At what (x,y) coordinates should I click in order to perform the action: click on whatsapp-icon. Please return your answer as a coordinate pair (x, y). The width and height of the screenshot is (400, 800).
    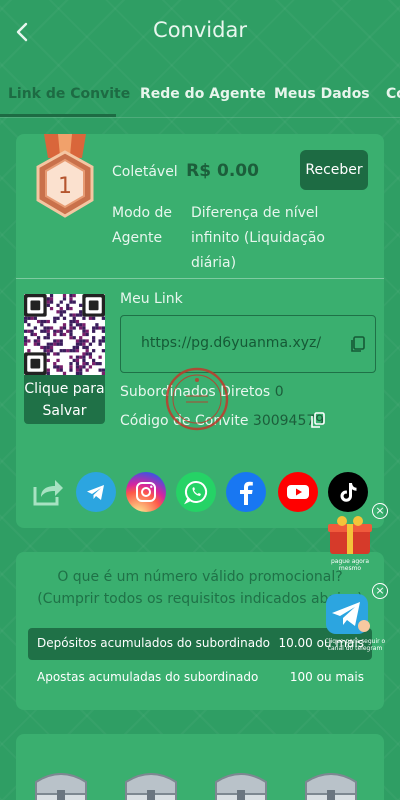
    Looking at the image, I should click on (196, 492).